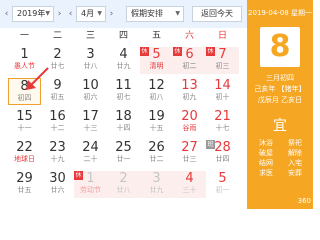 The width and height of the screenshot is (320, 240). I want to click on day-number: 20, so click(189, 116).